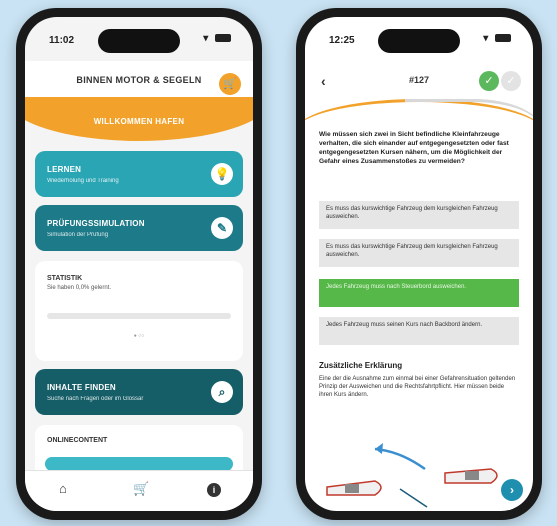 The width and height of the screenshot is (557, 526). Describe the element at coordinates (222, 392) in the screenshot. I see `search-icon: ⌕` at that location.